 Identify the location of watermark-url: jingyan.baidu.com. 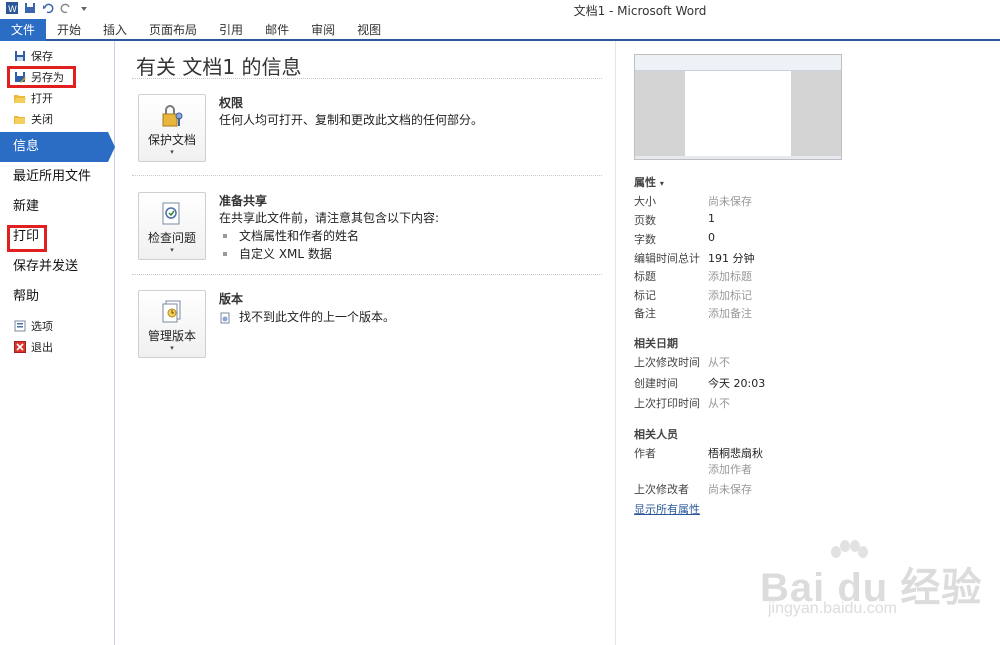
(832, 608).